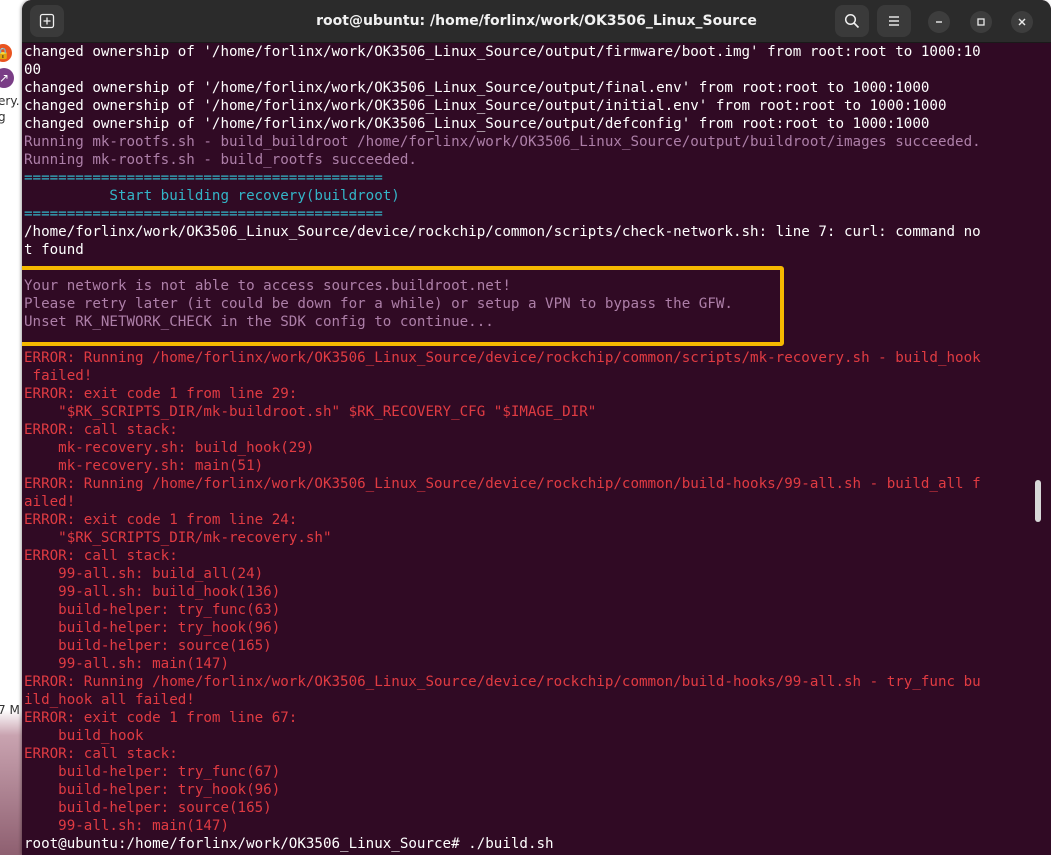 This screenshot has width=1051, height=855. I want to click on scrollbar-thumb, so click(1038, 501).